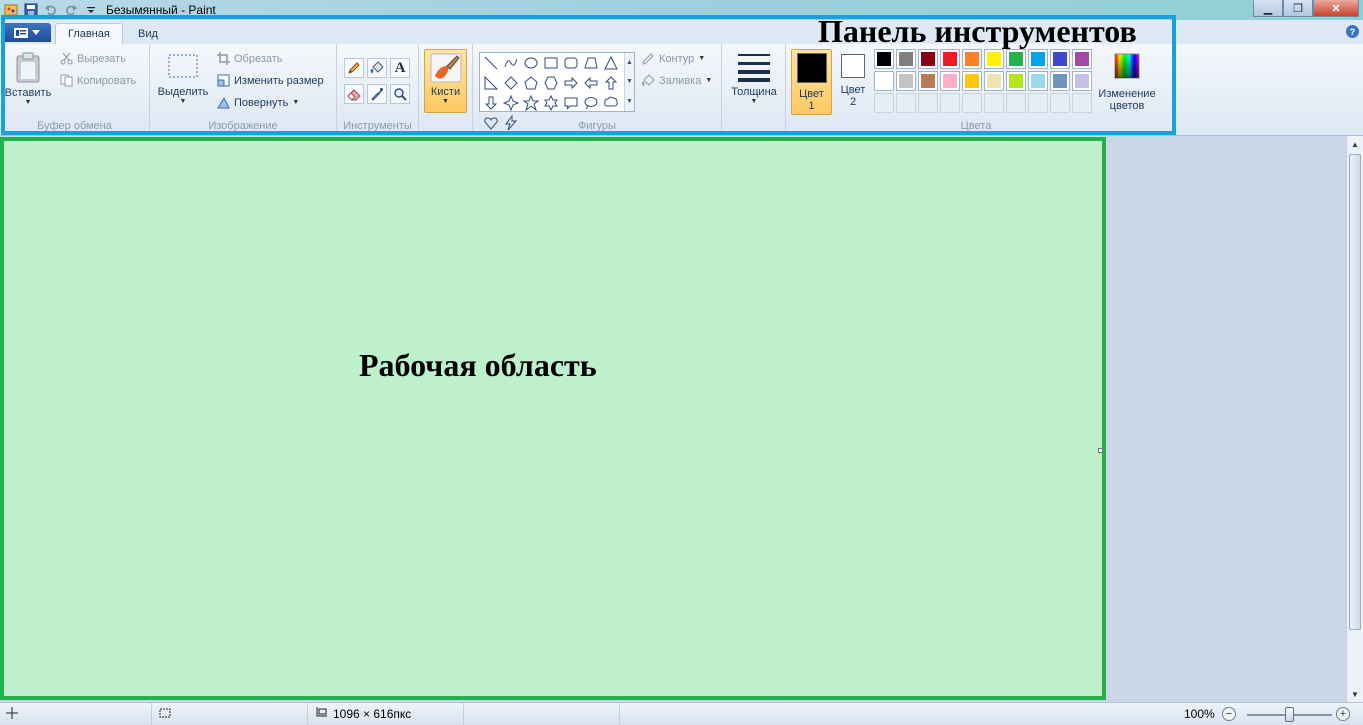 This screenshot has height=725, width=1363. What do you see at coordinates (400, 68) in the screenshot?
I see `text-icon: A` at bounding box center [400, 68].